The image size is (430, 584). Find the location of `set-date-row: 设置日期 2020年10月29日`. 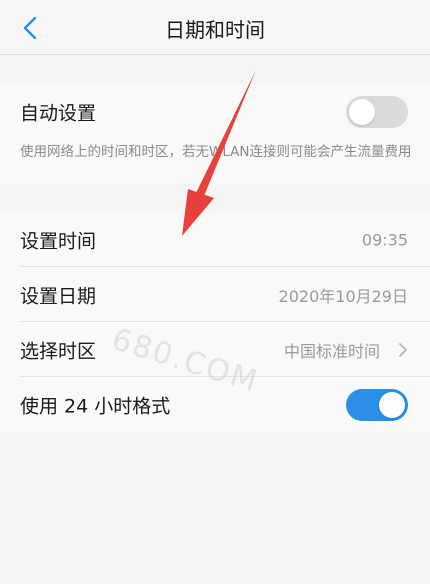

set-date-row: 设置日期 2020年10月29日 is located at coordinates (215, 294).